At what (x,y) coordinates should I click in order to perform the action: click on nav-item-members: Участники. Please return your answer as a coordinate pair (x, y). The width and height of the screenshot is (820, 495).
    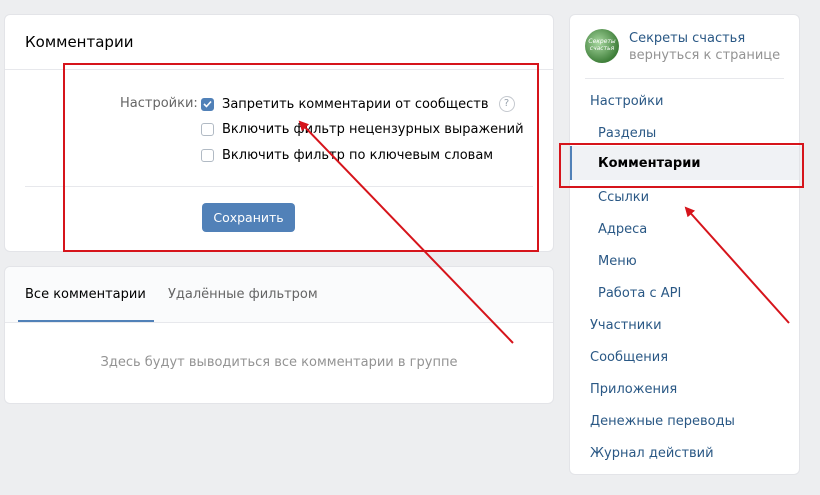
    Looking at the image, I should click on (626, 325).